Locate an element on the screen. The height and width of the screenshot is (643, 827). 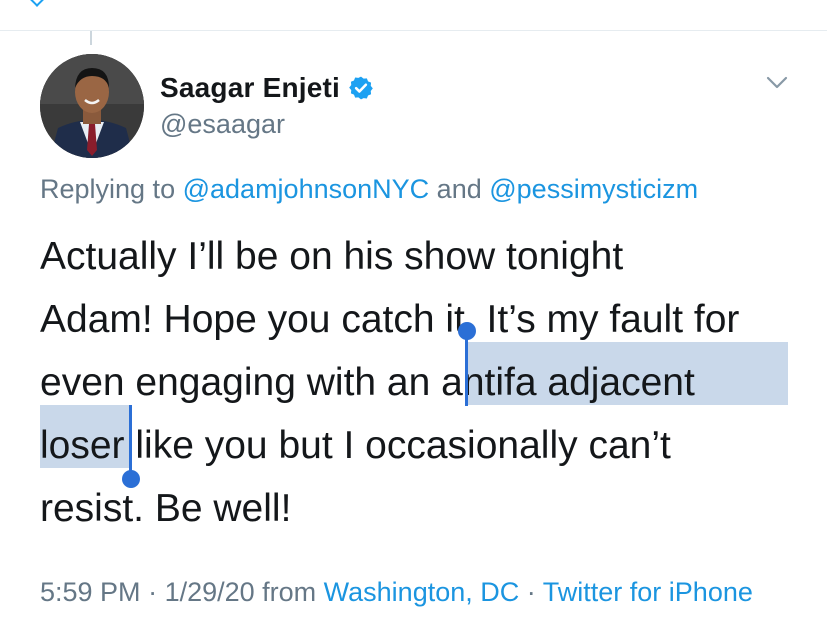
tweet-line: Actually I’ll be on his show tonight is located at coordinates (420, 256).